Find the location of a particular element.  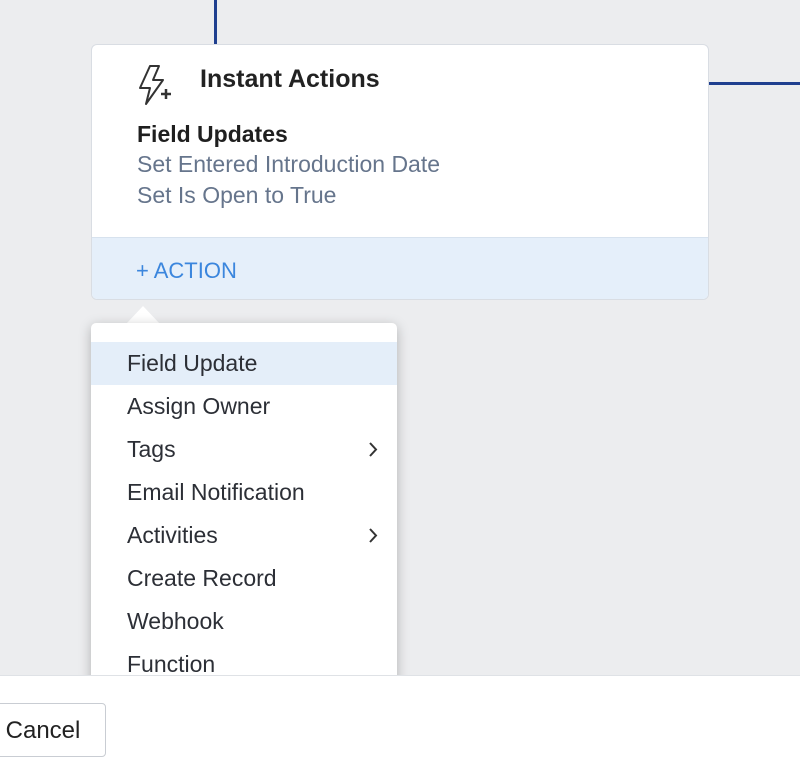

menu-item-webhook: Webhook is located at coordinates (244, 621).